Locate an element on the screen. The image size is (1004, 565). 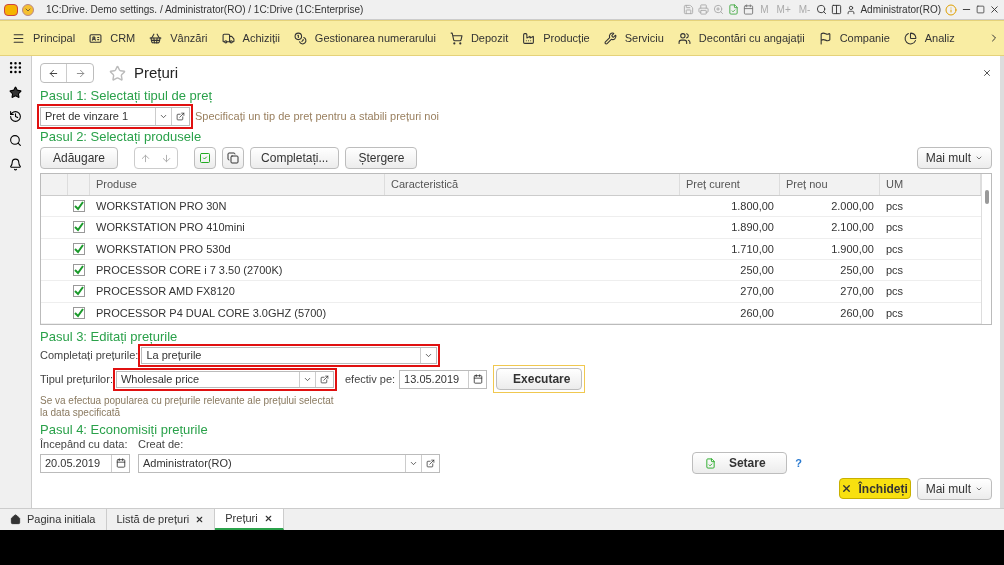
menu-item: CRM is located at coordinates (123, 38).